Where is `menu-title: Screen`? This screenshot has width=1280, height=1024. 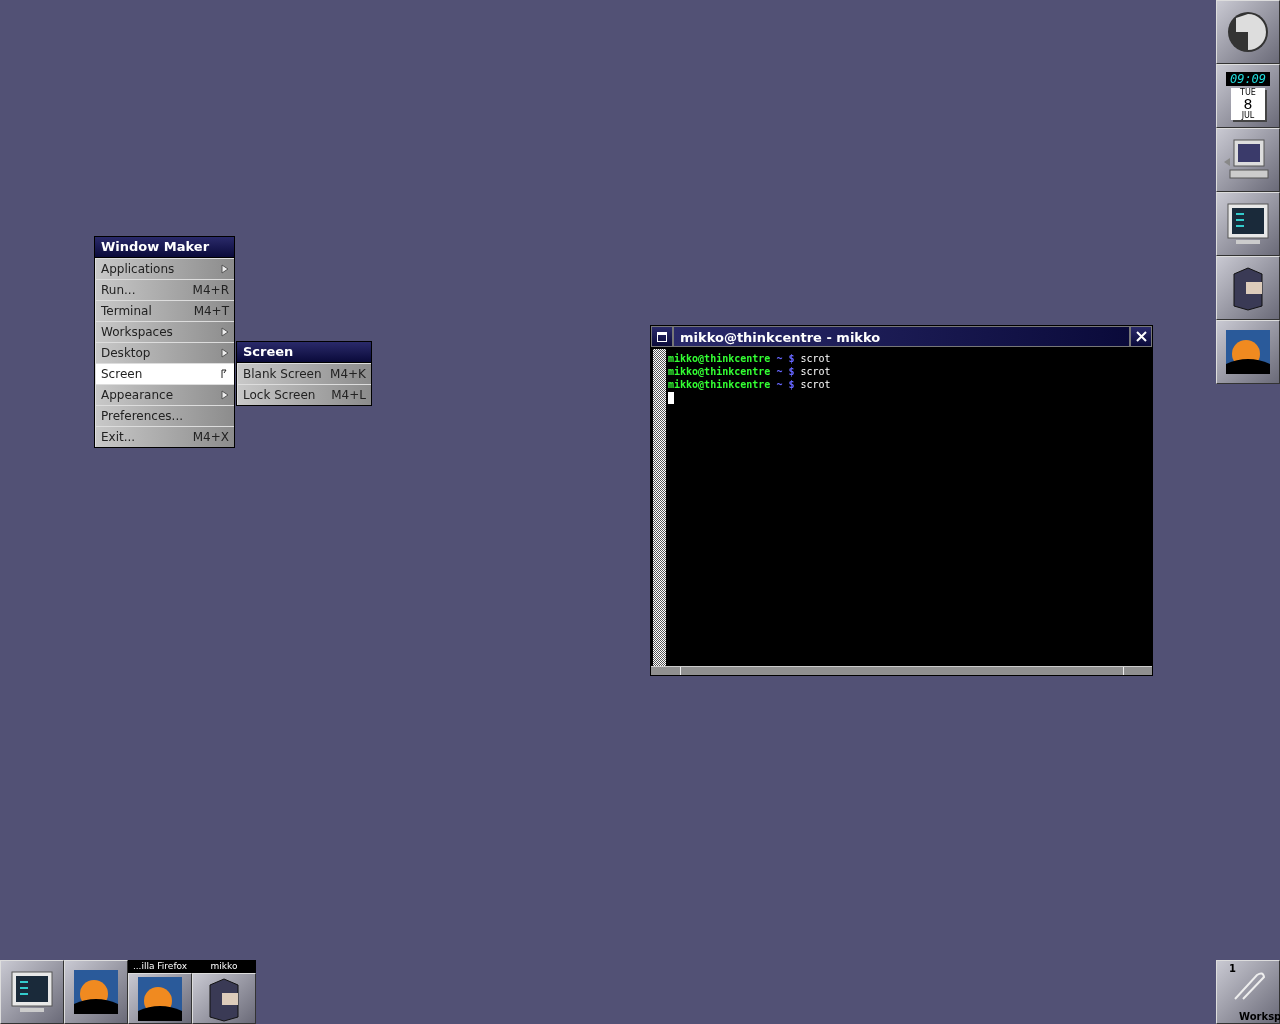 menu-title: Screen is located at coordinates (304, 352).